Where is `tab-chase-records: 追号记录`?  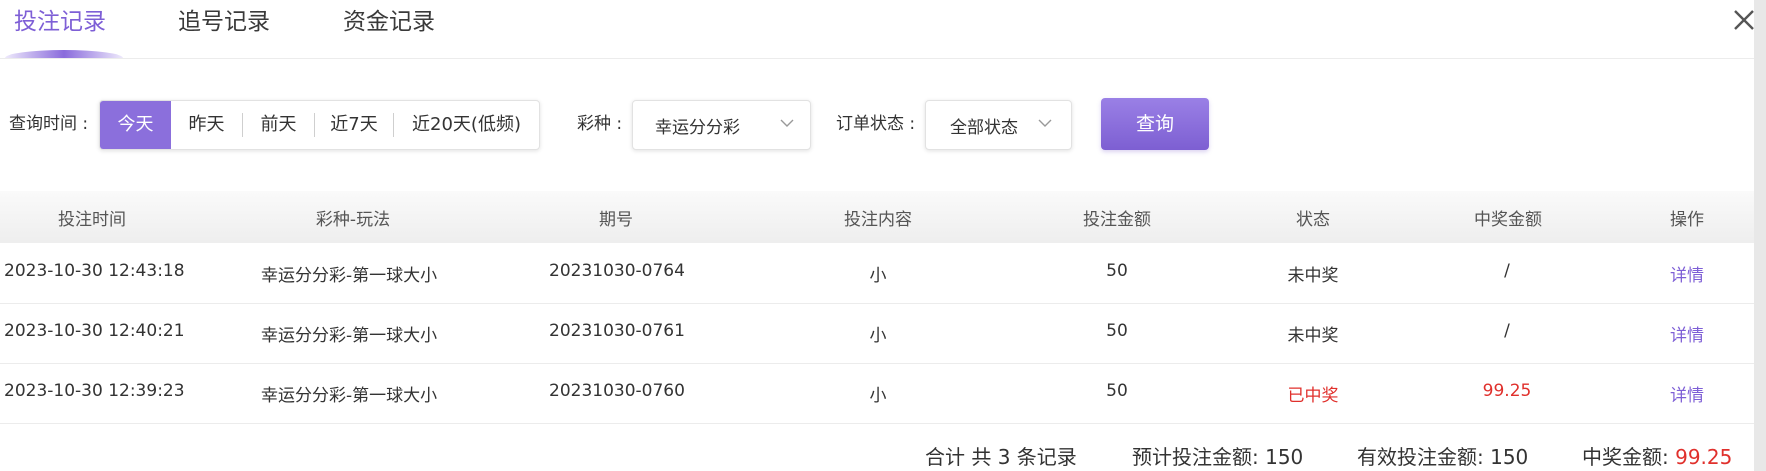 tab-chase-records: 追号记录 is located at coordinates (224, 22).